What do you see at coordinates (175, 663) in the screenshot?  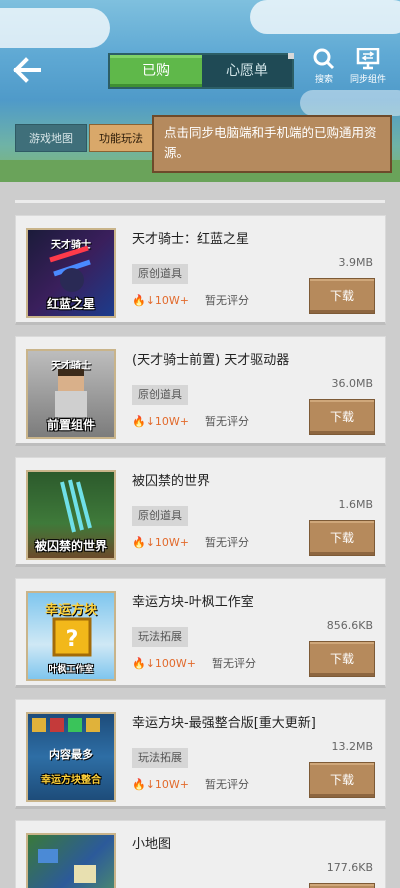 I see `item-downloads: 100W+` at bounding box center [175, 663].